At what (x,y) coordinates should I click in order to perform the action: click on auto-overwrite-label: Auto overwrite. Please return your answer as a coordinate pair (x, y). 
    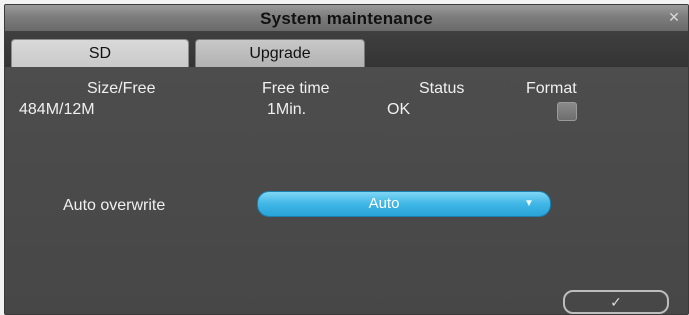
    Looking at the image, I should click on (114, 205).